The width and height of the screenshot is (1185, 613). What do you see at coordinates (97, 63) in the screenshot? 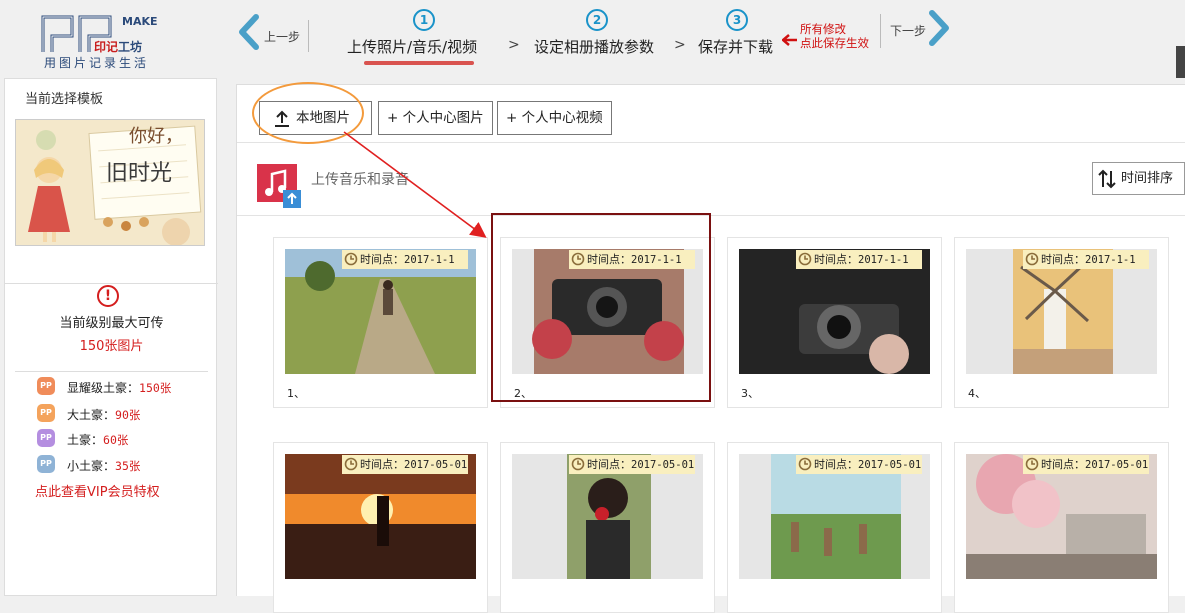
I see `logo-slogan: 用图片记录生活` at bounding box center [97, 63].